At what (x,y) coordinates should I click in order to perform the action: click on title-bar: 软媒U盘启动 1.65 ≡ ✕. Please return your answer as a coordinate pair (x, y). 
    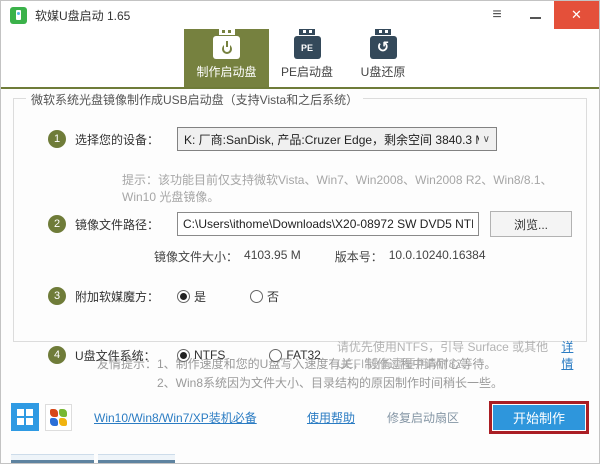
    Looking at the image, I should click on (300, 15).